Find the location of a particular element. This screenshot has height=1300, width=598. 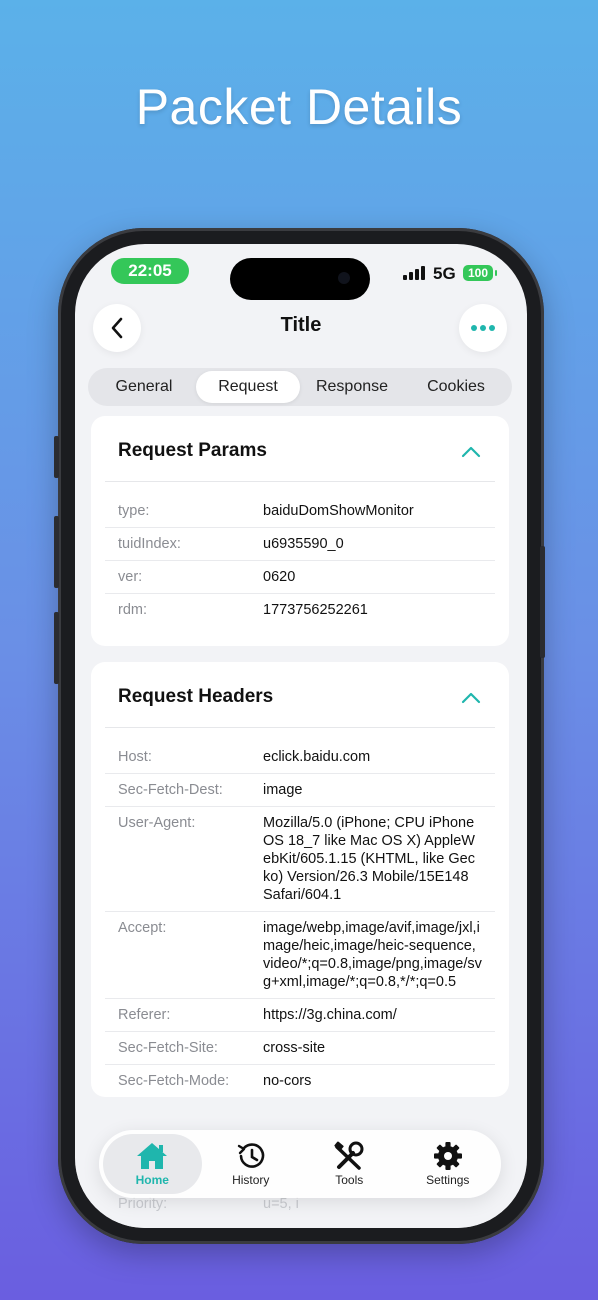

request-params-header: Request Params is located at coordinates (300, 449).